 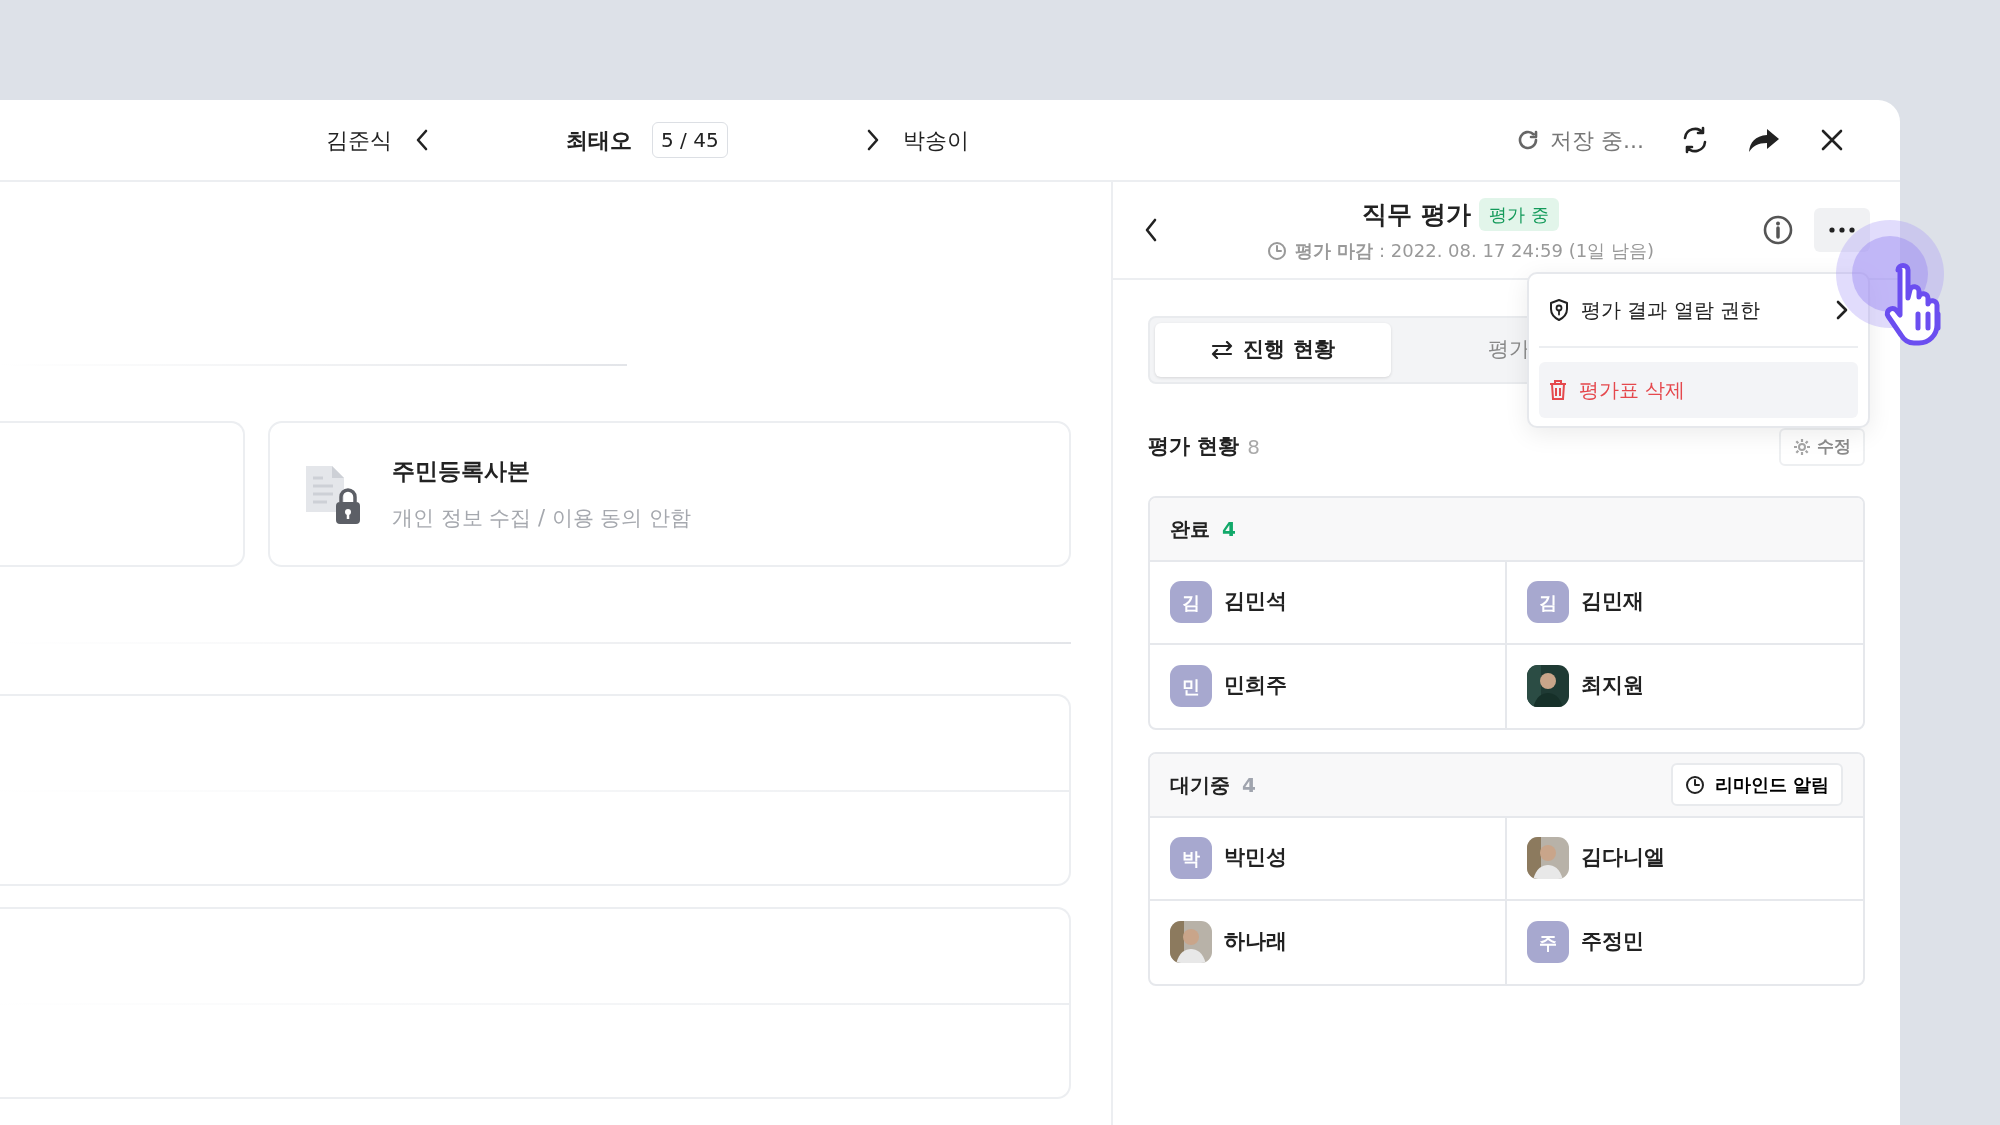 What do you see at coordinates (1474, 251) in the screenshot?
I see `deadline-text: 평가 마감 : 2022. 08. 17 24:59 (1일 남음)` at bounding box center [1474, 251].